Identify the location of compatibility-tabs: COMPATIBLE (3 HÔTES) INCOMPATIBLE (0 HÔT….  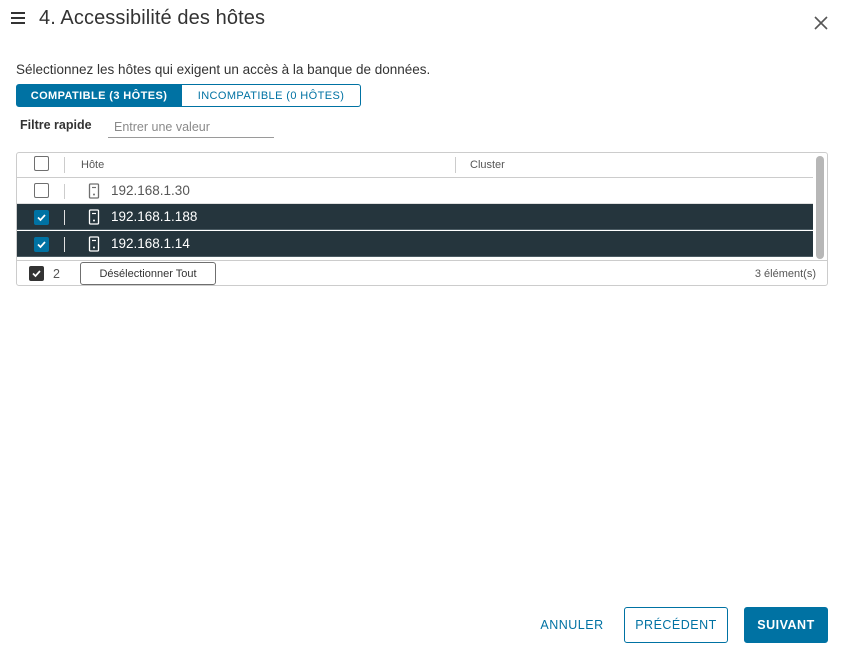
(188, 95).